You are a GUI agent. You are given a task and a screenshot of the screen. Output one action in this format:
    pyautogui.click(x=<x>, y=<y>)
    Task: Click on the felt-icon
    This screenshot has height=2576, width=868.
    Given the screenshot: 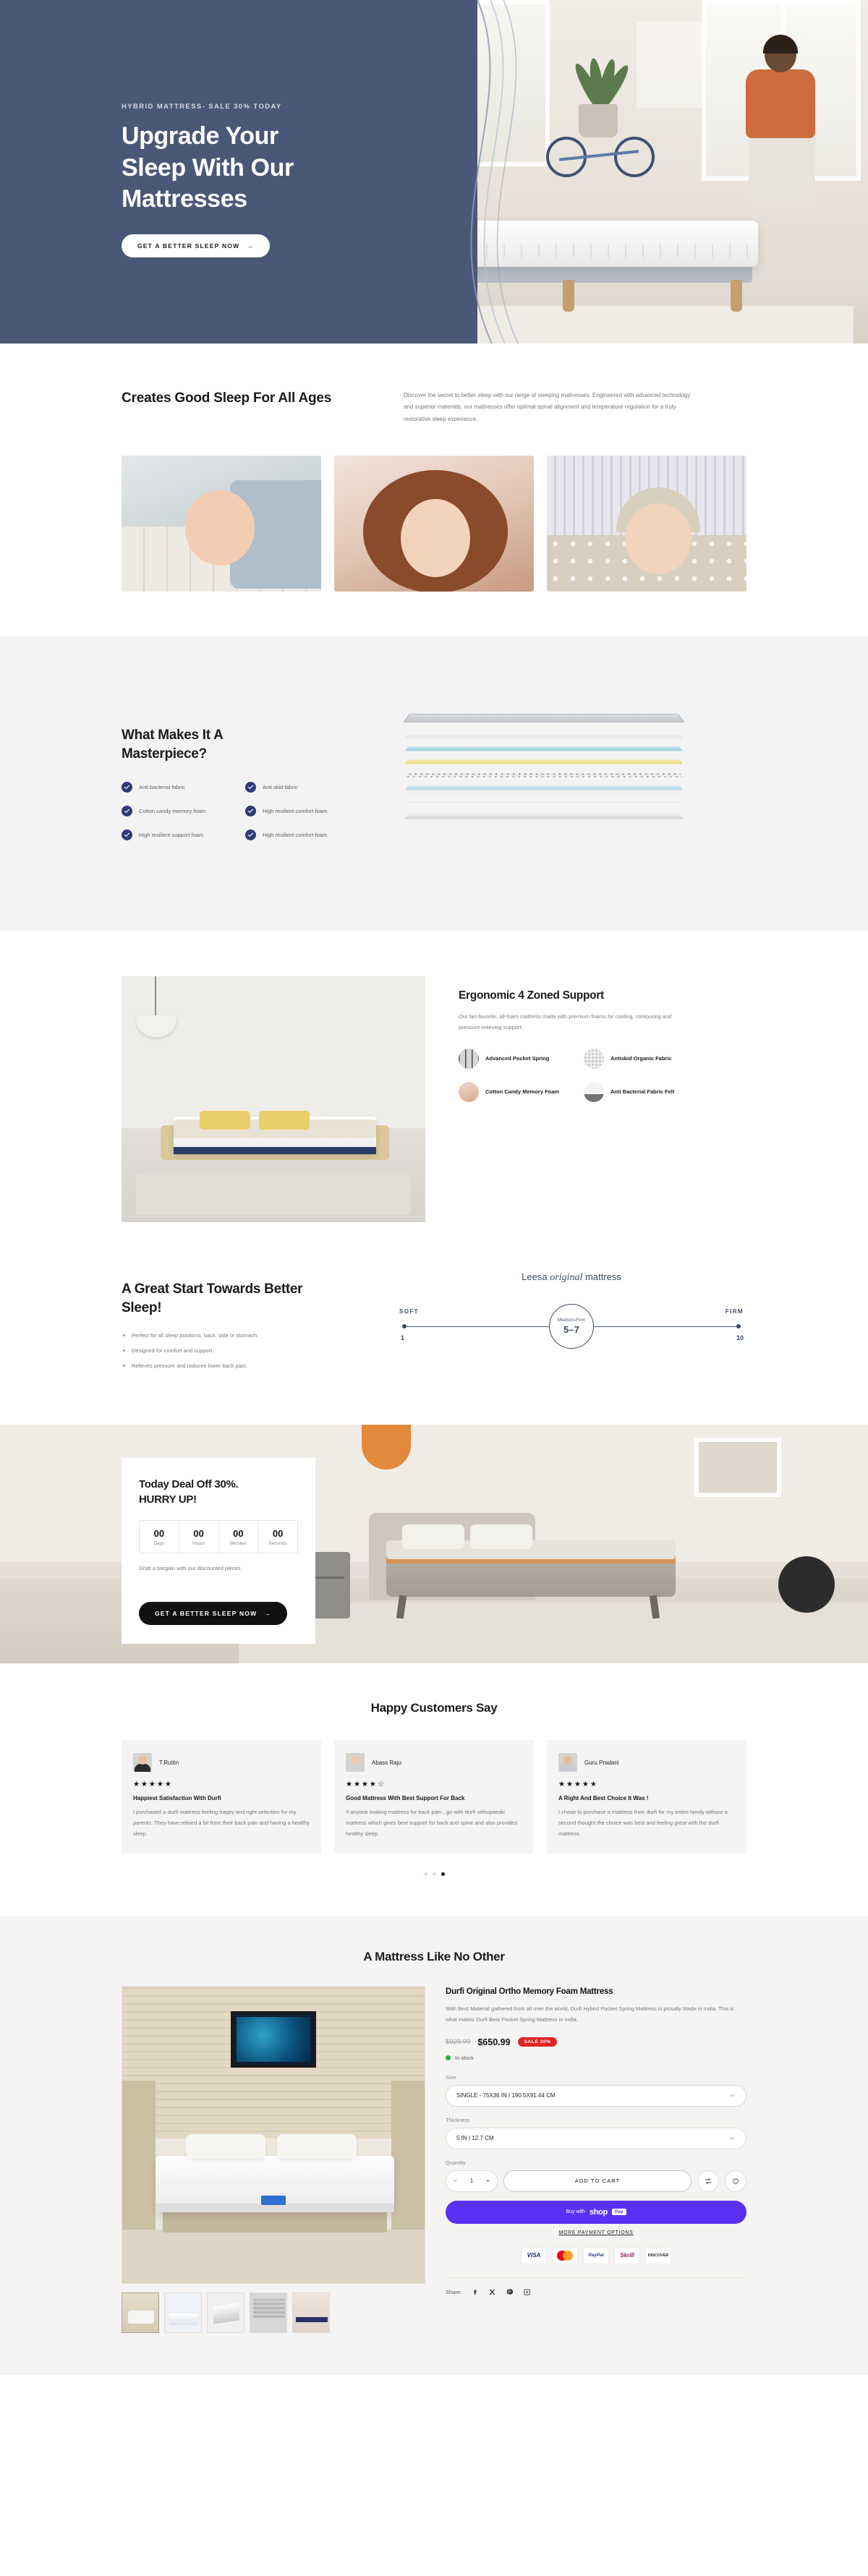 What is the action you would take?
    pyautogui.click(x=594, y=1092)
    